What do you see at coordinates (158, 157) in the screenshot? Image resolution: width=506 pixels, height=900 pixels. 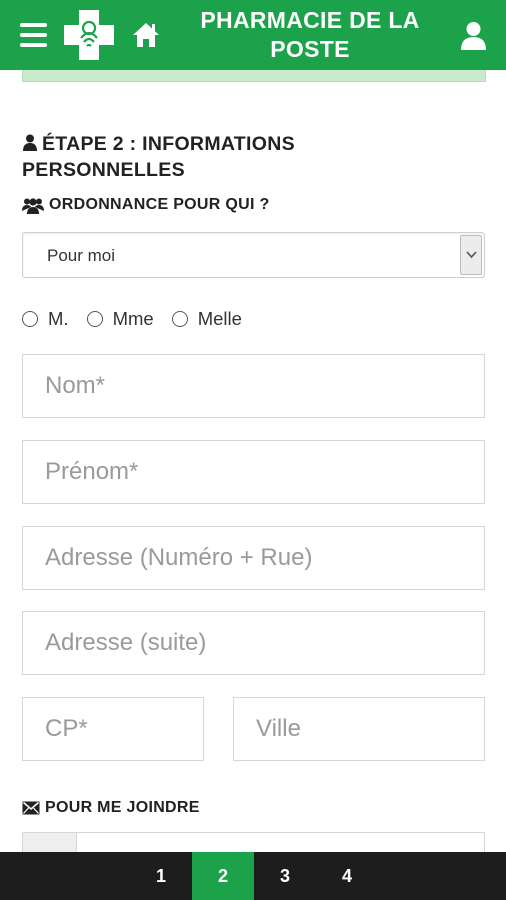 I see `step-title-text: ÉTAPE 2 : INFORMATIONS PERSONNELLES` at bounding box center [158, 157].